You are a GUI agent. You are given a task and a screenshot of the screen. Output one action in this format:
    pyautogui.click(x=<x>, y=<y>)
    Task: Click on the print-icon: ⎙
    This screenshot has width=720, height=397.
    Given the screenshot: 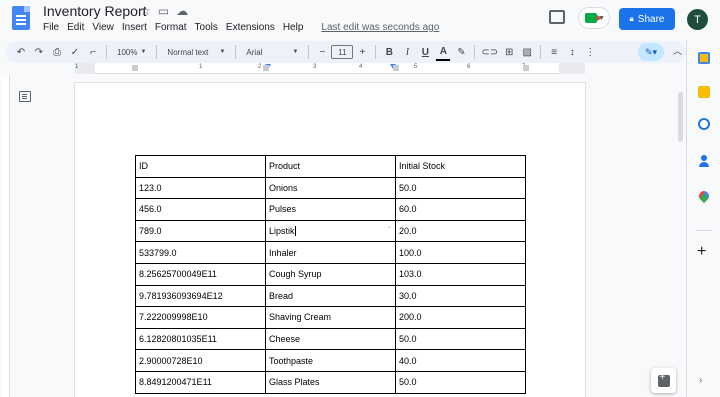 What is the action you would take?
    pyautogui.click(x=57, y=52)
    